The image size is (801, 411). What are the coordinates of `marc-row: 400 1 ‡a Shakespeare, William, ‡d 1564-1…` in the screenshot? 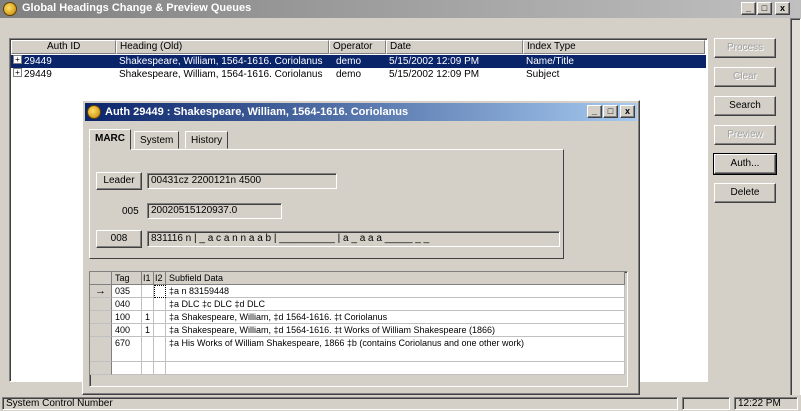 It's located at (357, 330).